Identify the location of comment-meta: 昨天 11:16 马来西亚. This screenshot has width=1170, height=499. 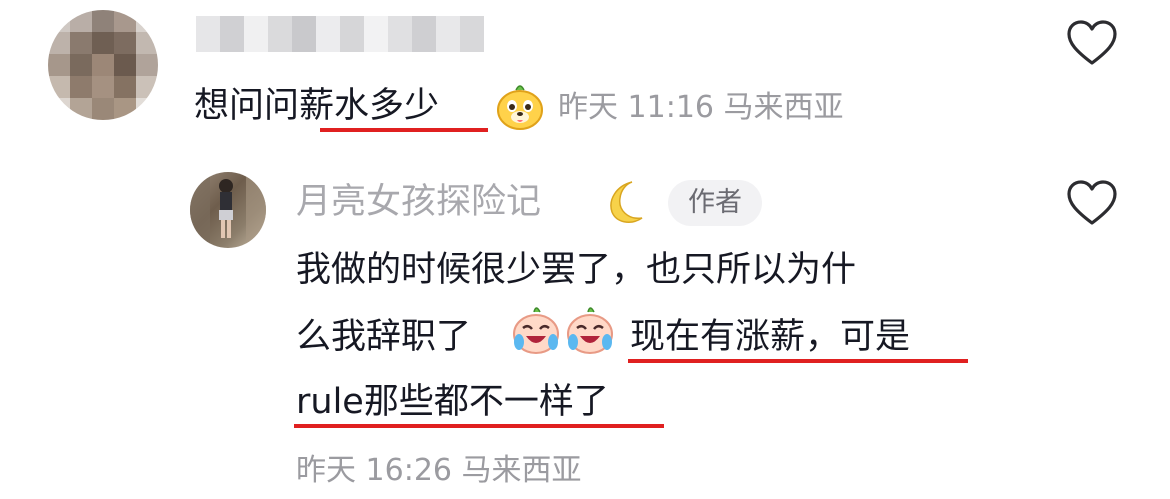
(701, 107).